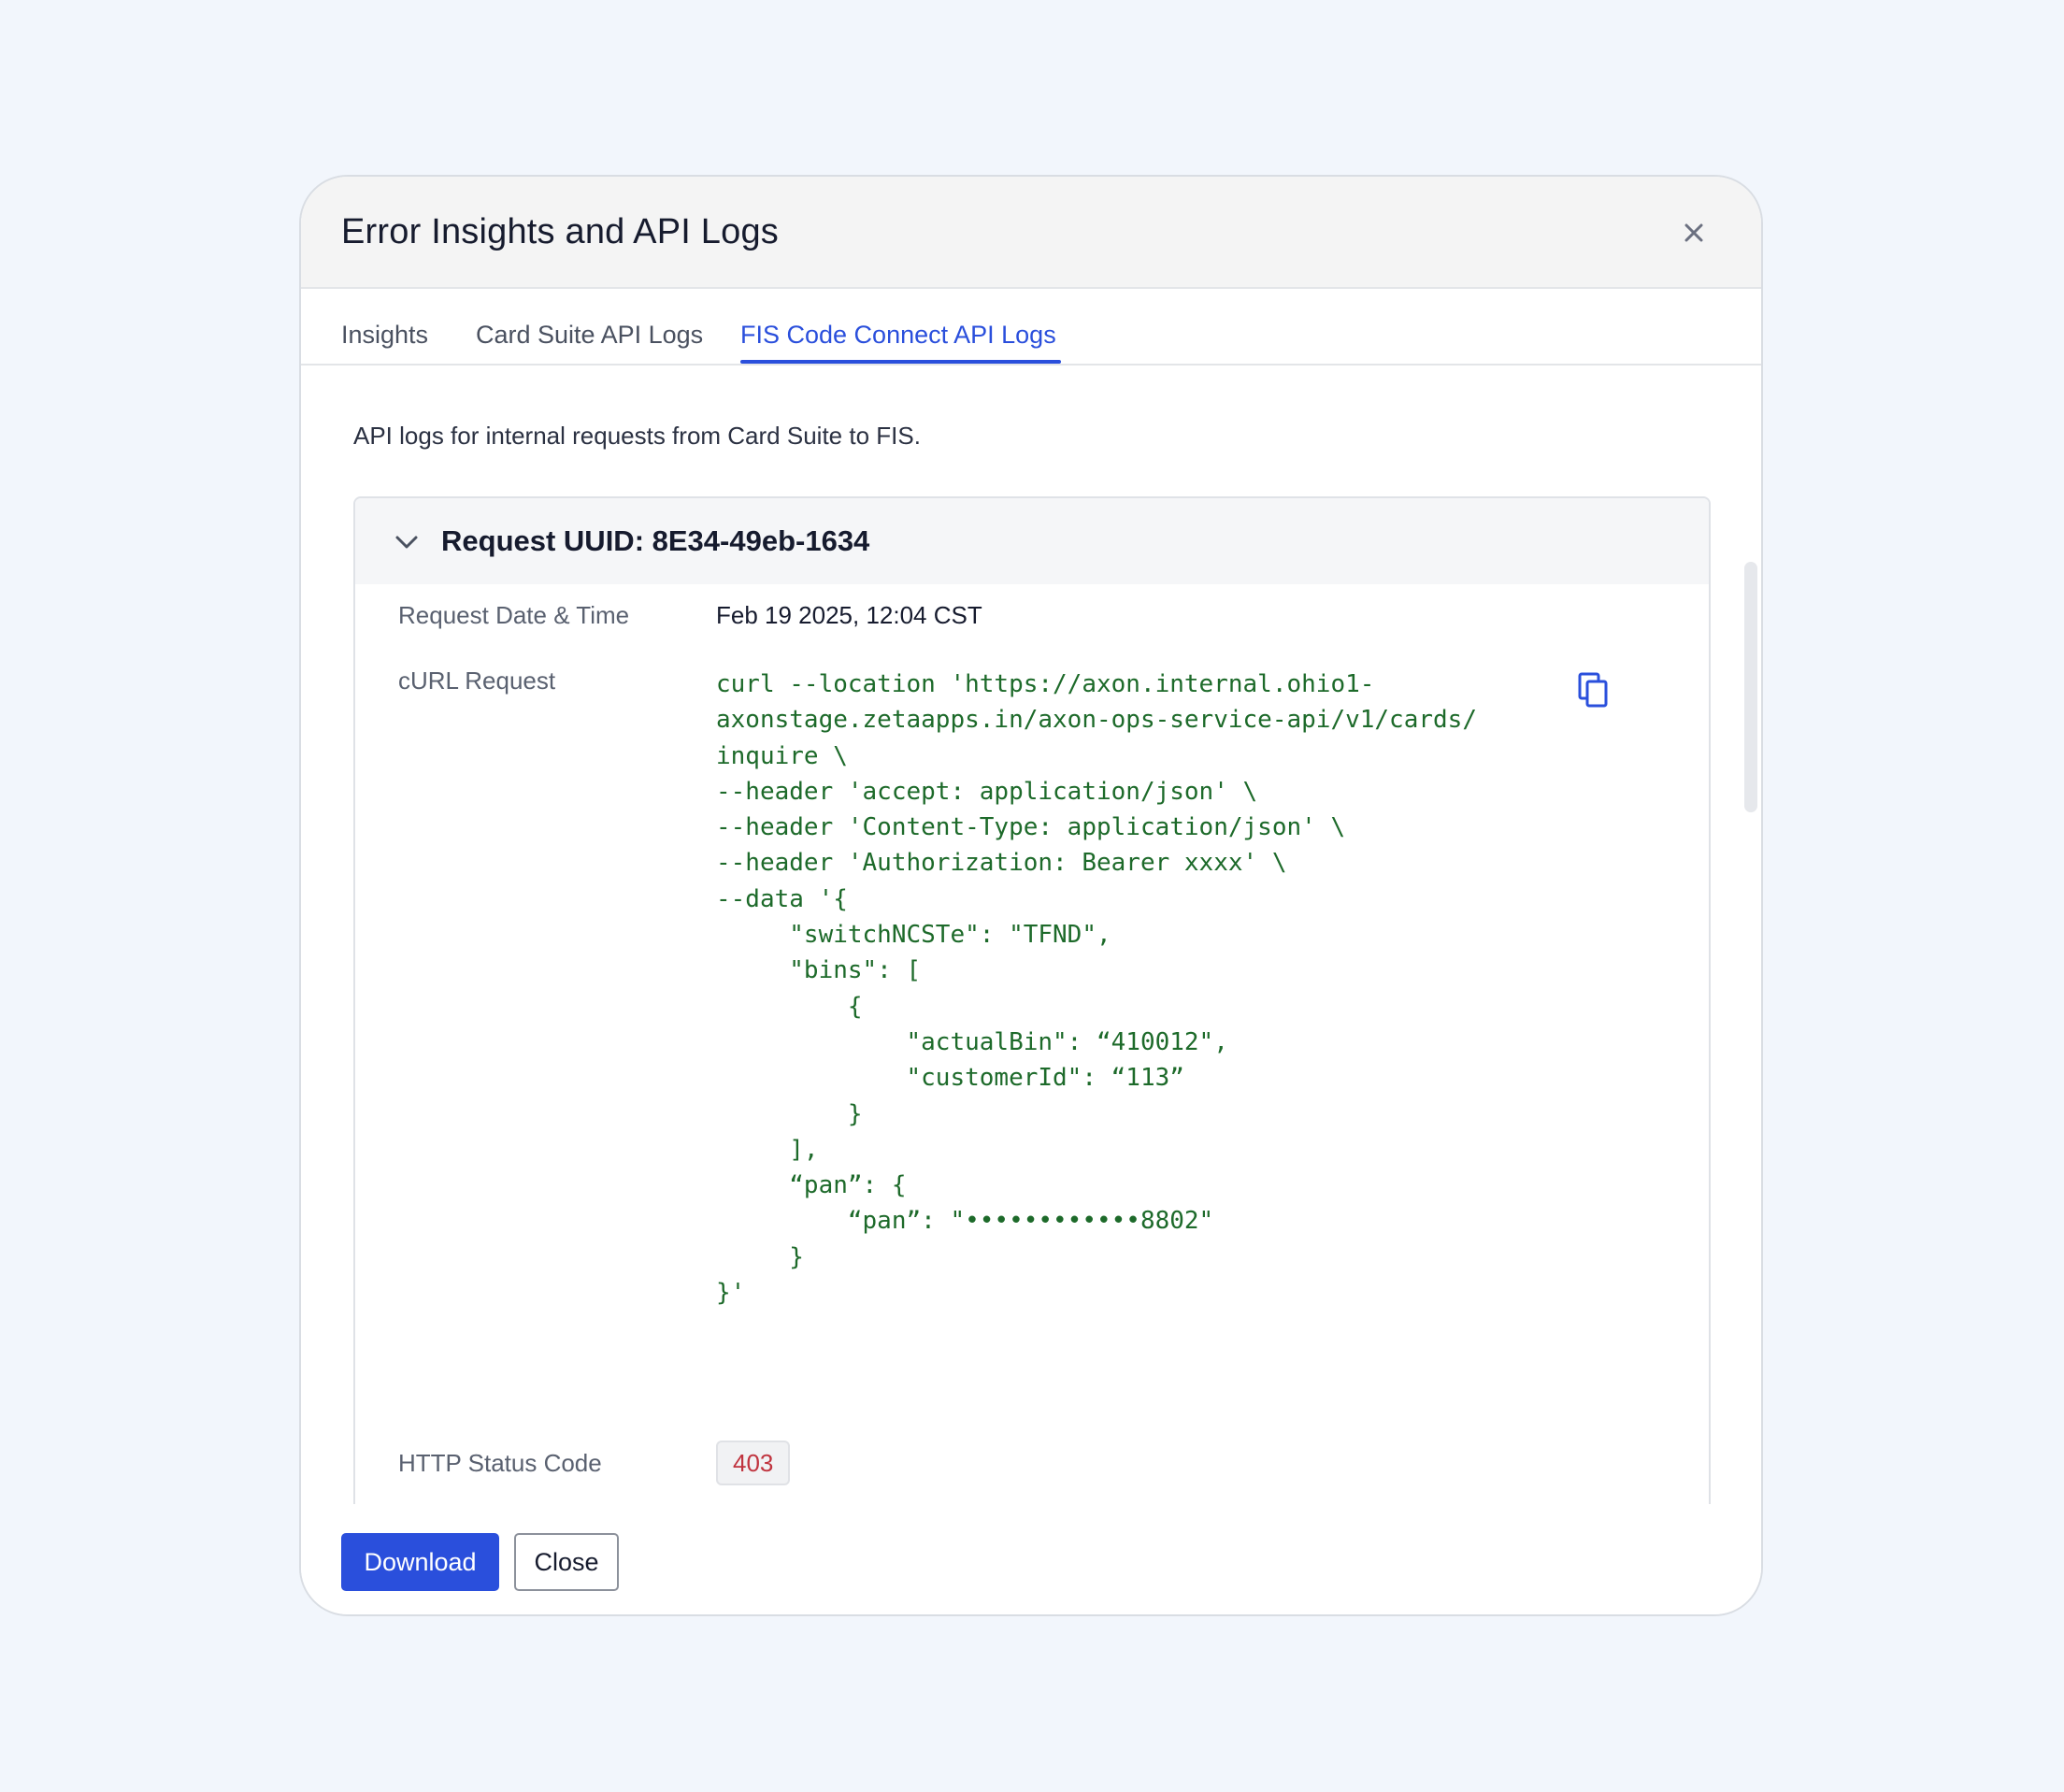 This screenshot has width=2064, height=1792. Describe the element at coordinates (420, 1562) in the screenshot. I see `download-button: Download` at that location.